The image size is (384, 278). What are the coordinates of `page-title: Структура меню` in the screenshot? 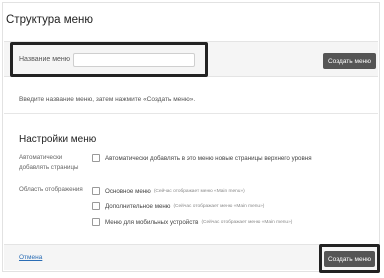 It's located at (50, 20).